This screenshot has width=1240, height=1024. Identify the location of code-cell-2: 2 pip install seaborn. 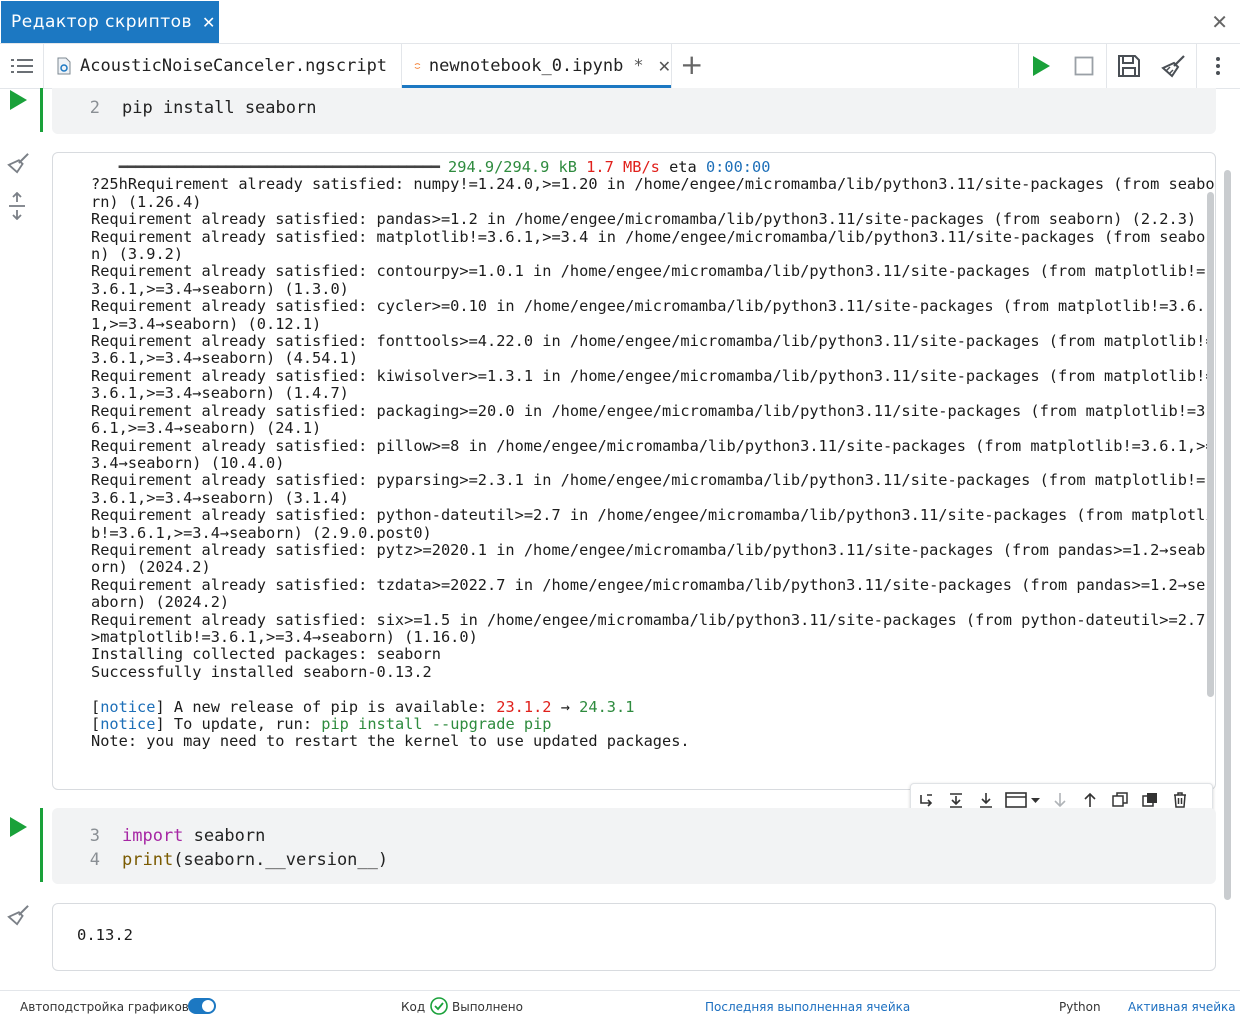
(634, 111).